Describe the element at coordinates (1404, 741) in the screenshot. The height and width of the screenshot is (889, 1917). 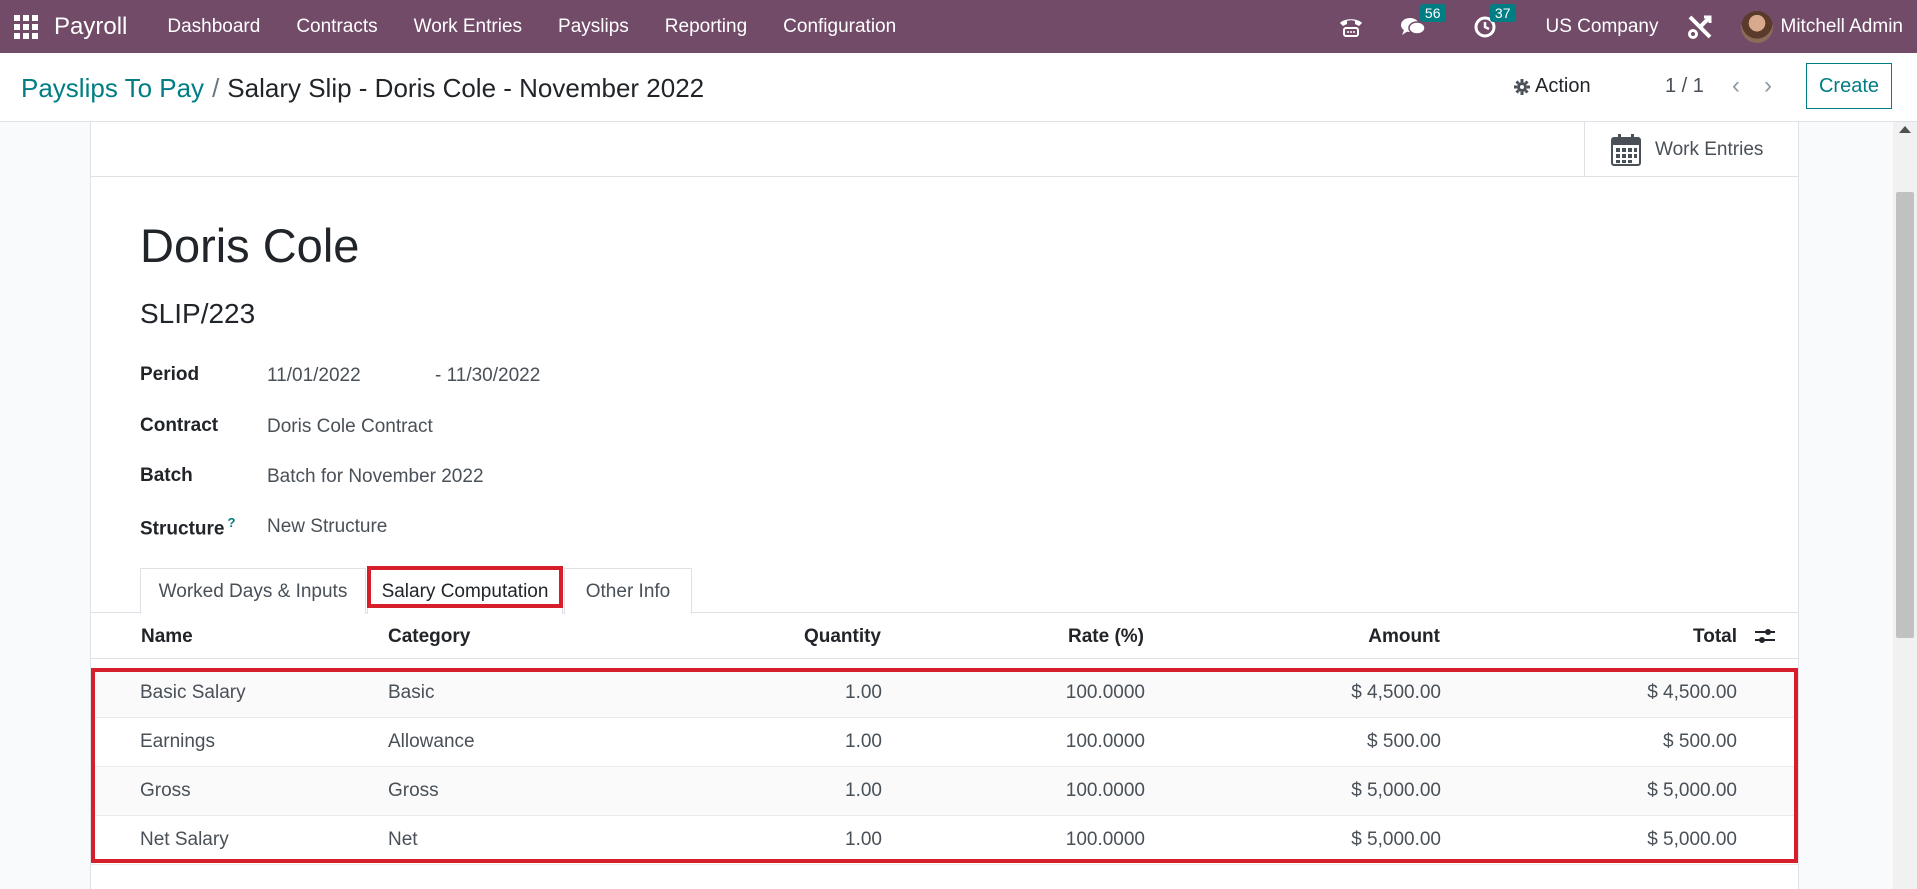
I see `line-amount: $ 500.00` at that location.